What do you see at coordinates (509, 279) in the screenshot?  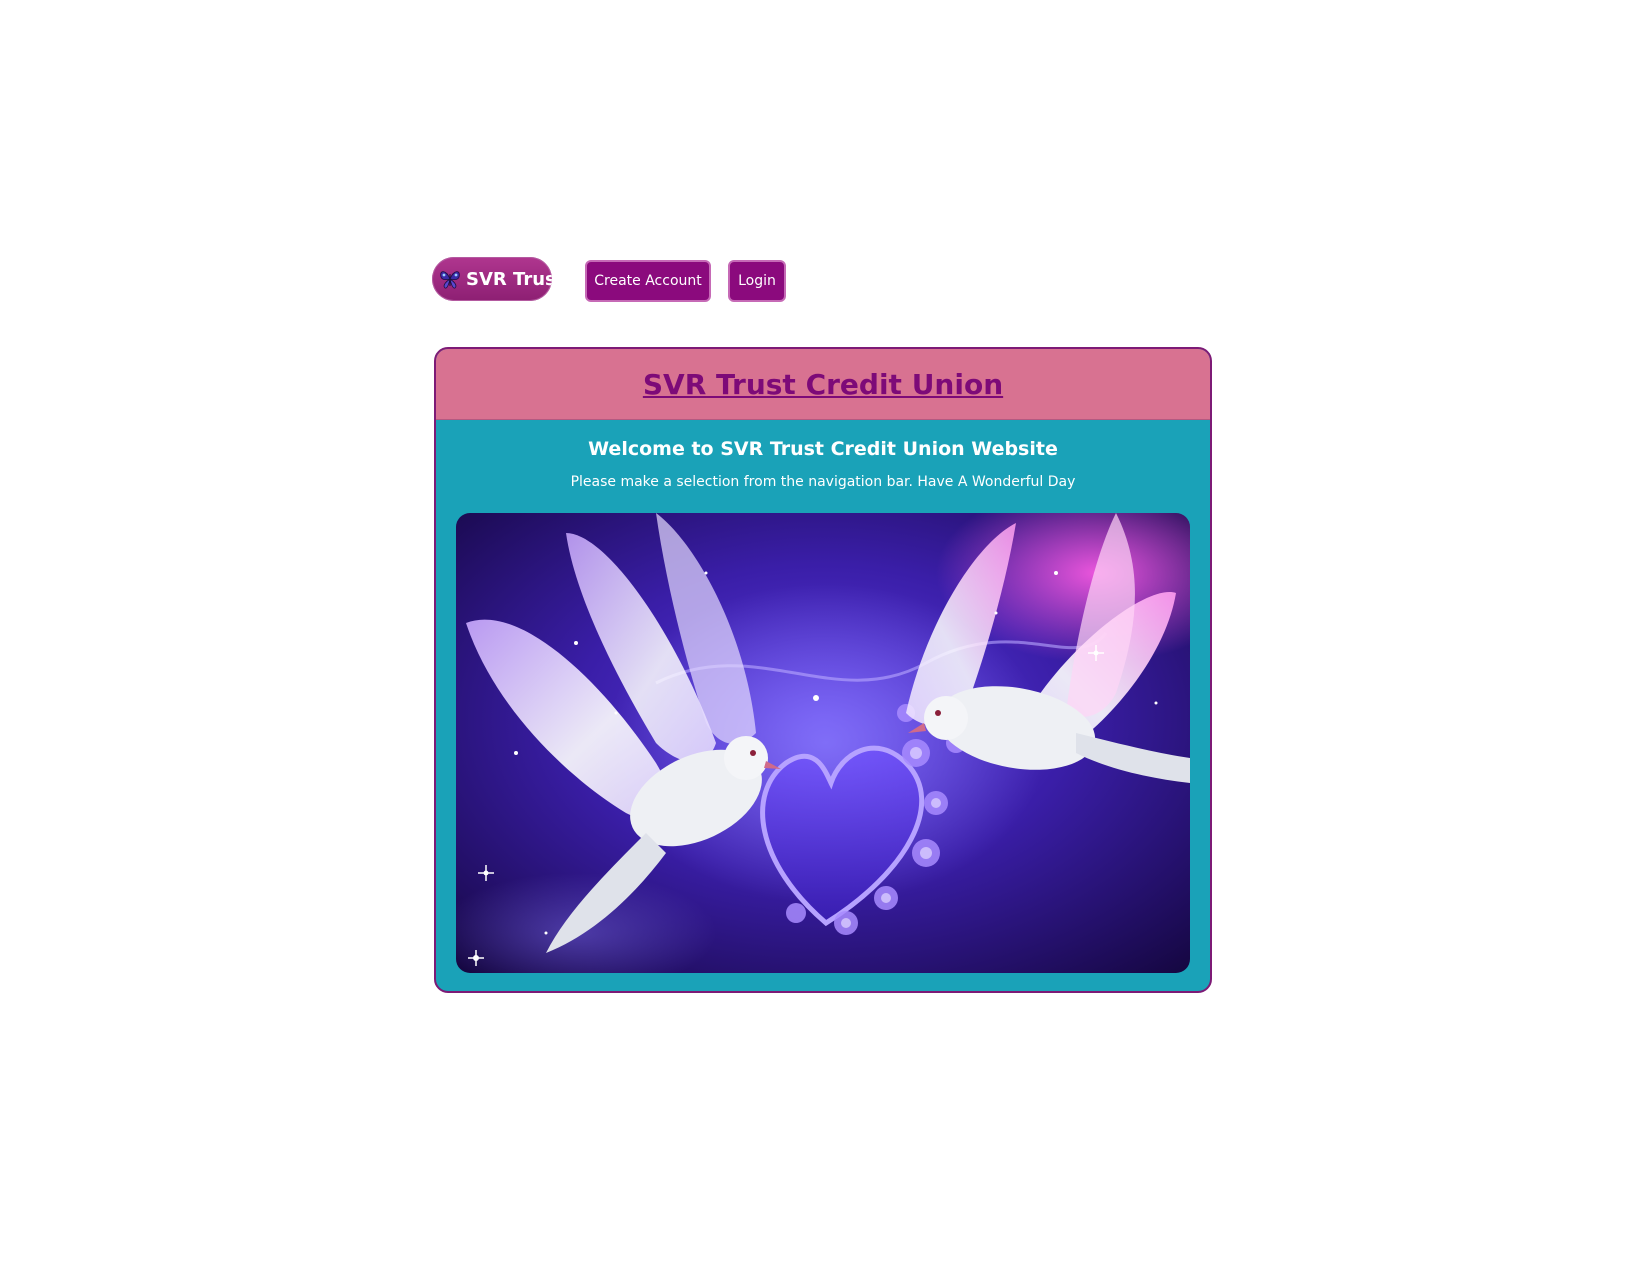 I see `brand-label: SVR Trust` at bounding box center [509, 279].